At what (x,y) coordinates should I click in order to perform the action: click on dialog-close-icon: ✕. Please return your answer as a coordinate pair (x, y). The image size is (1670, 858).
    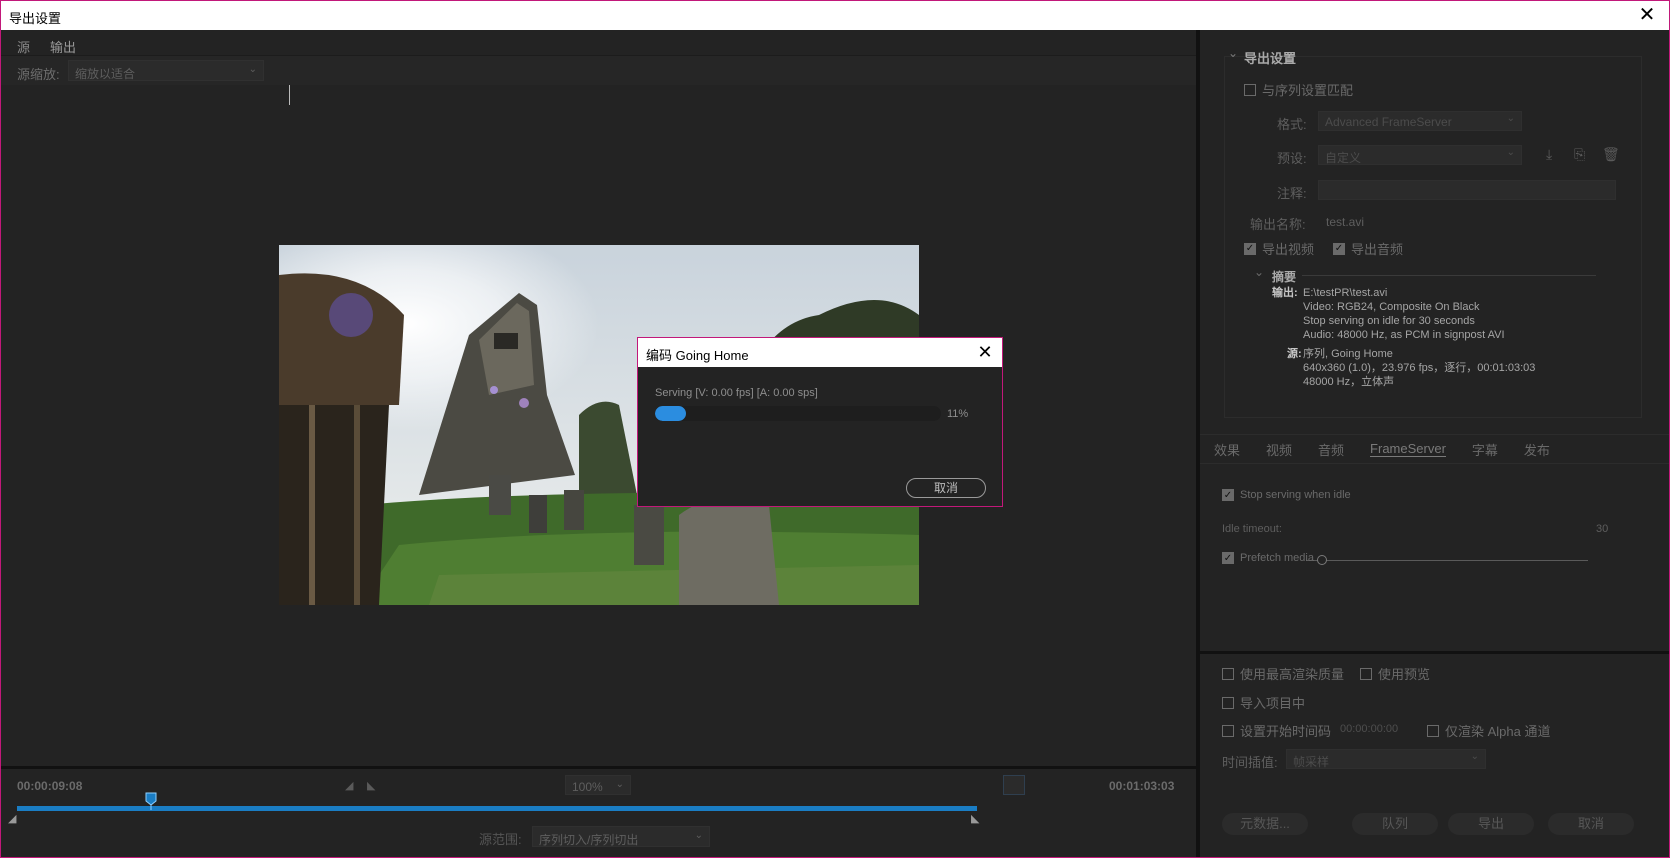
    Looking at the image, I should click on (985, 352).